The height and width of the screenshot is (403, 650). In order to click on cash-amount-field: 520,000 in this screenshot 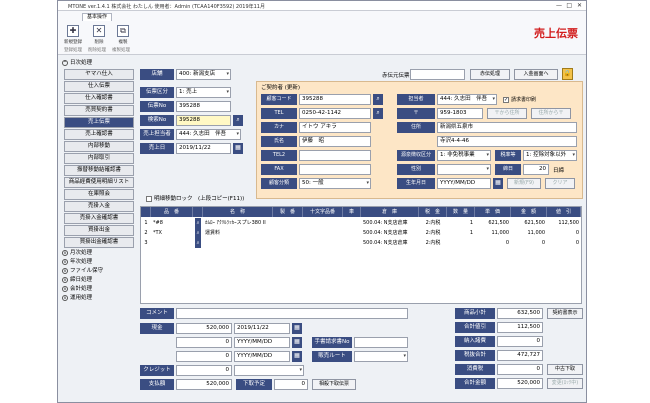, I will do `click(204, 328)`.